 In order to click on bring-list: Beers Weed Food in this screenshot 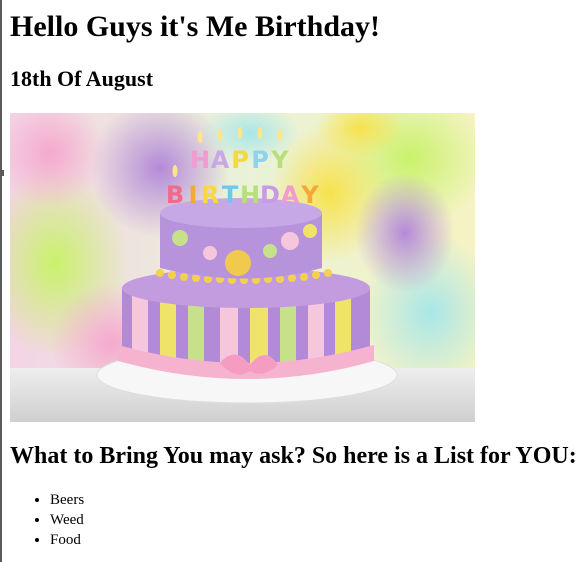, I will do `click(47, 520)`.